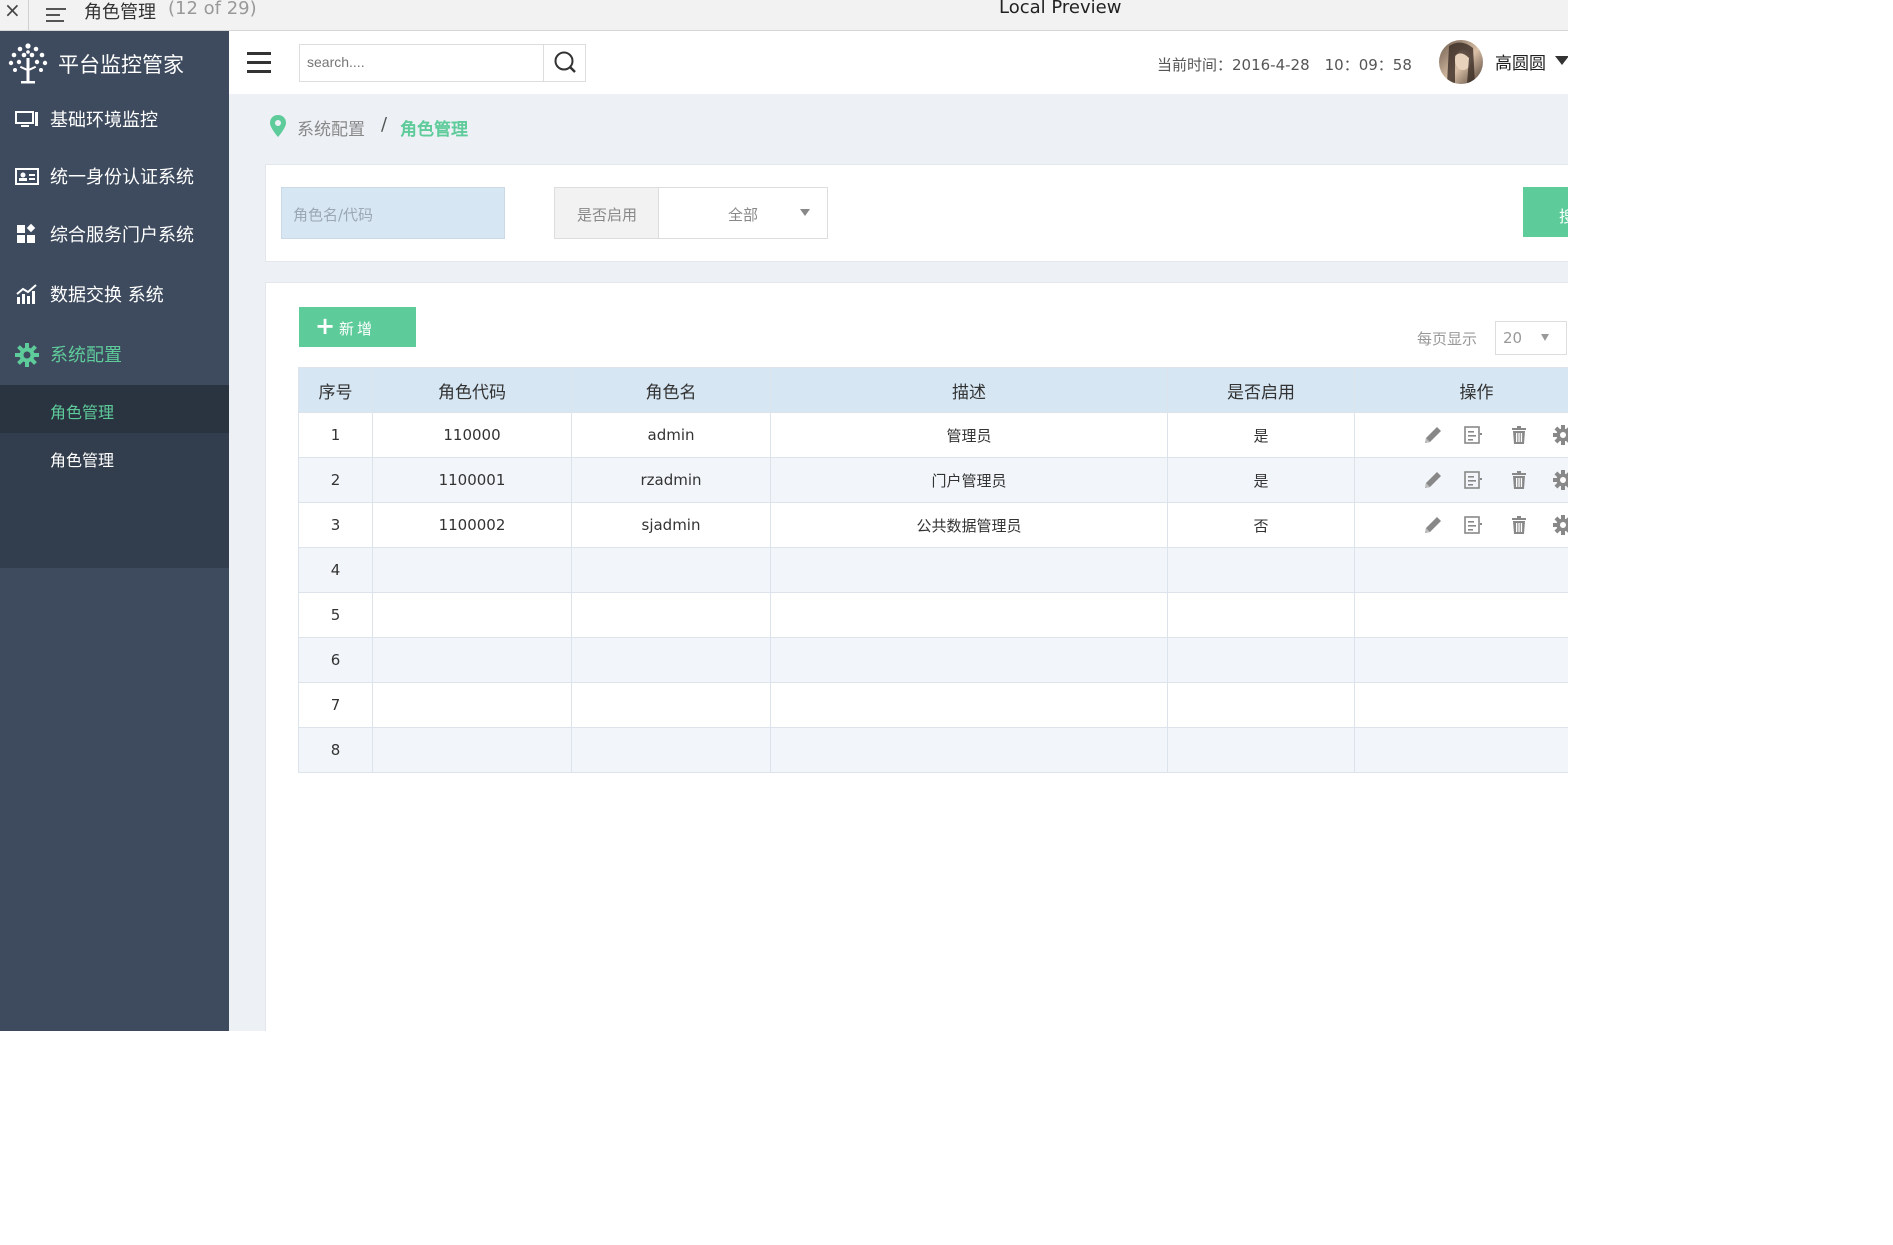 Image resolution: width=1893 pixels, height=1245 pixels. I want to click on sidebar-item-label: 综合服务门户系统, so click(122, 235).